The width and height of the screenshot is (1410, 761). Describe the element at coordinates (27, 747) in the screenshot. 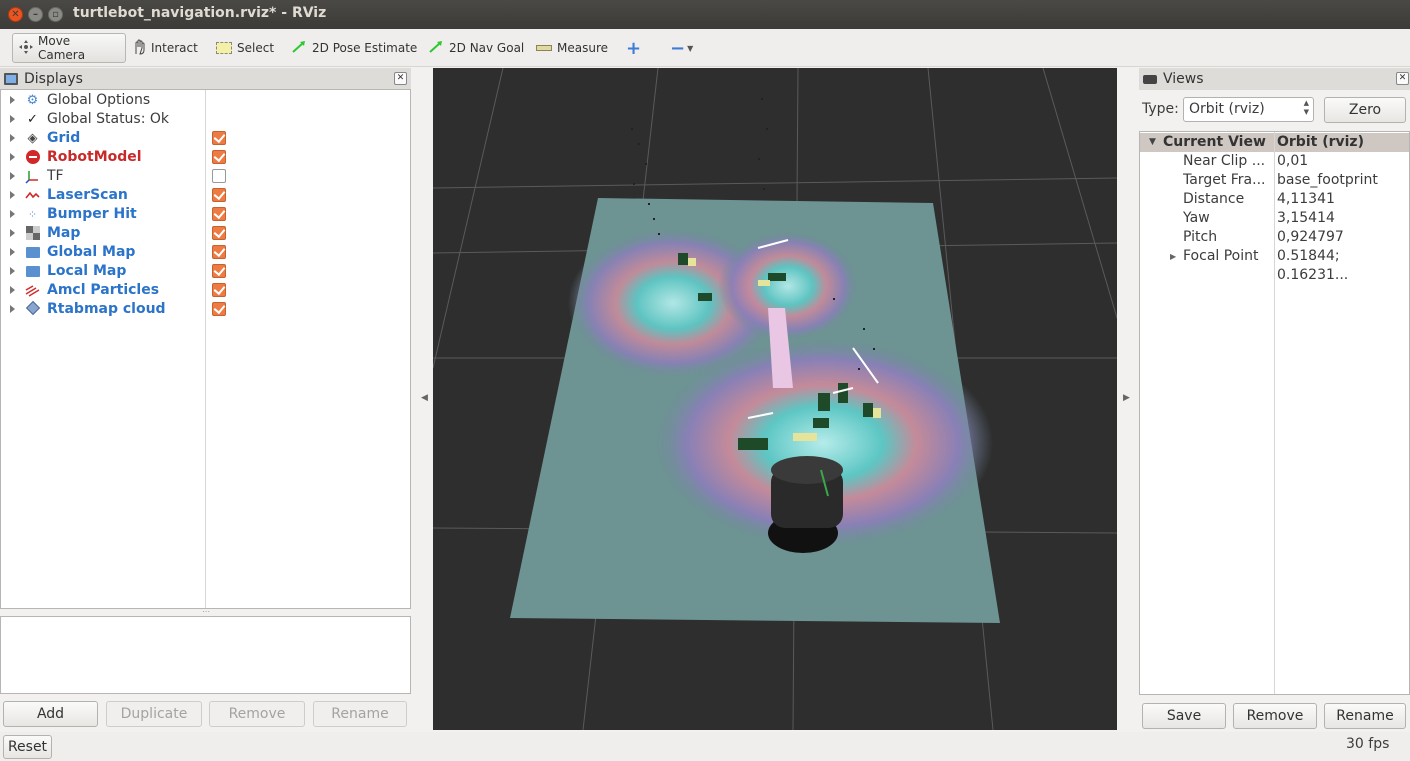

I see `reset-button: Reset` at that location.